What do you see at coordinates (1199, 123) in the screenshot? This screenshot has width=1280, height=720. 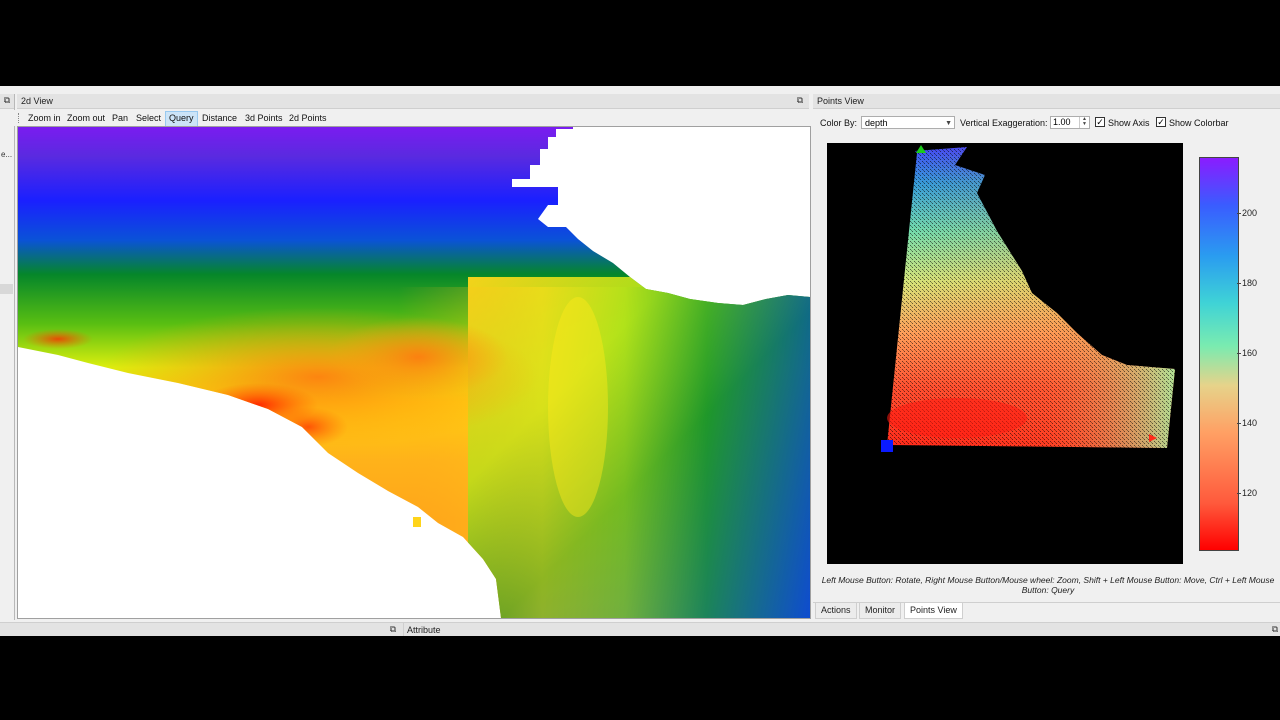 I see `show-colorbar-label: Show Colorbar` at bounding box center [1199, 123].